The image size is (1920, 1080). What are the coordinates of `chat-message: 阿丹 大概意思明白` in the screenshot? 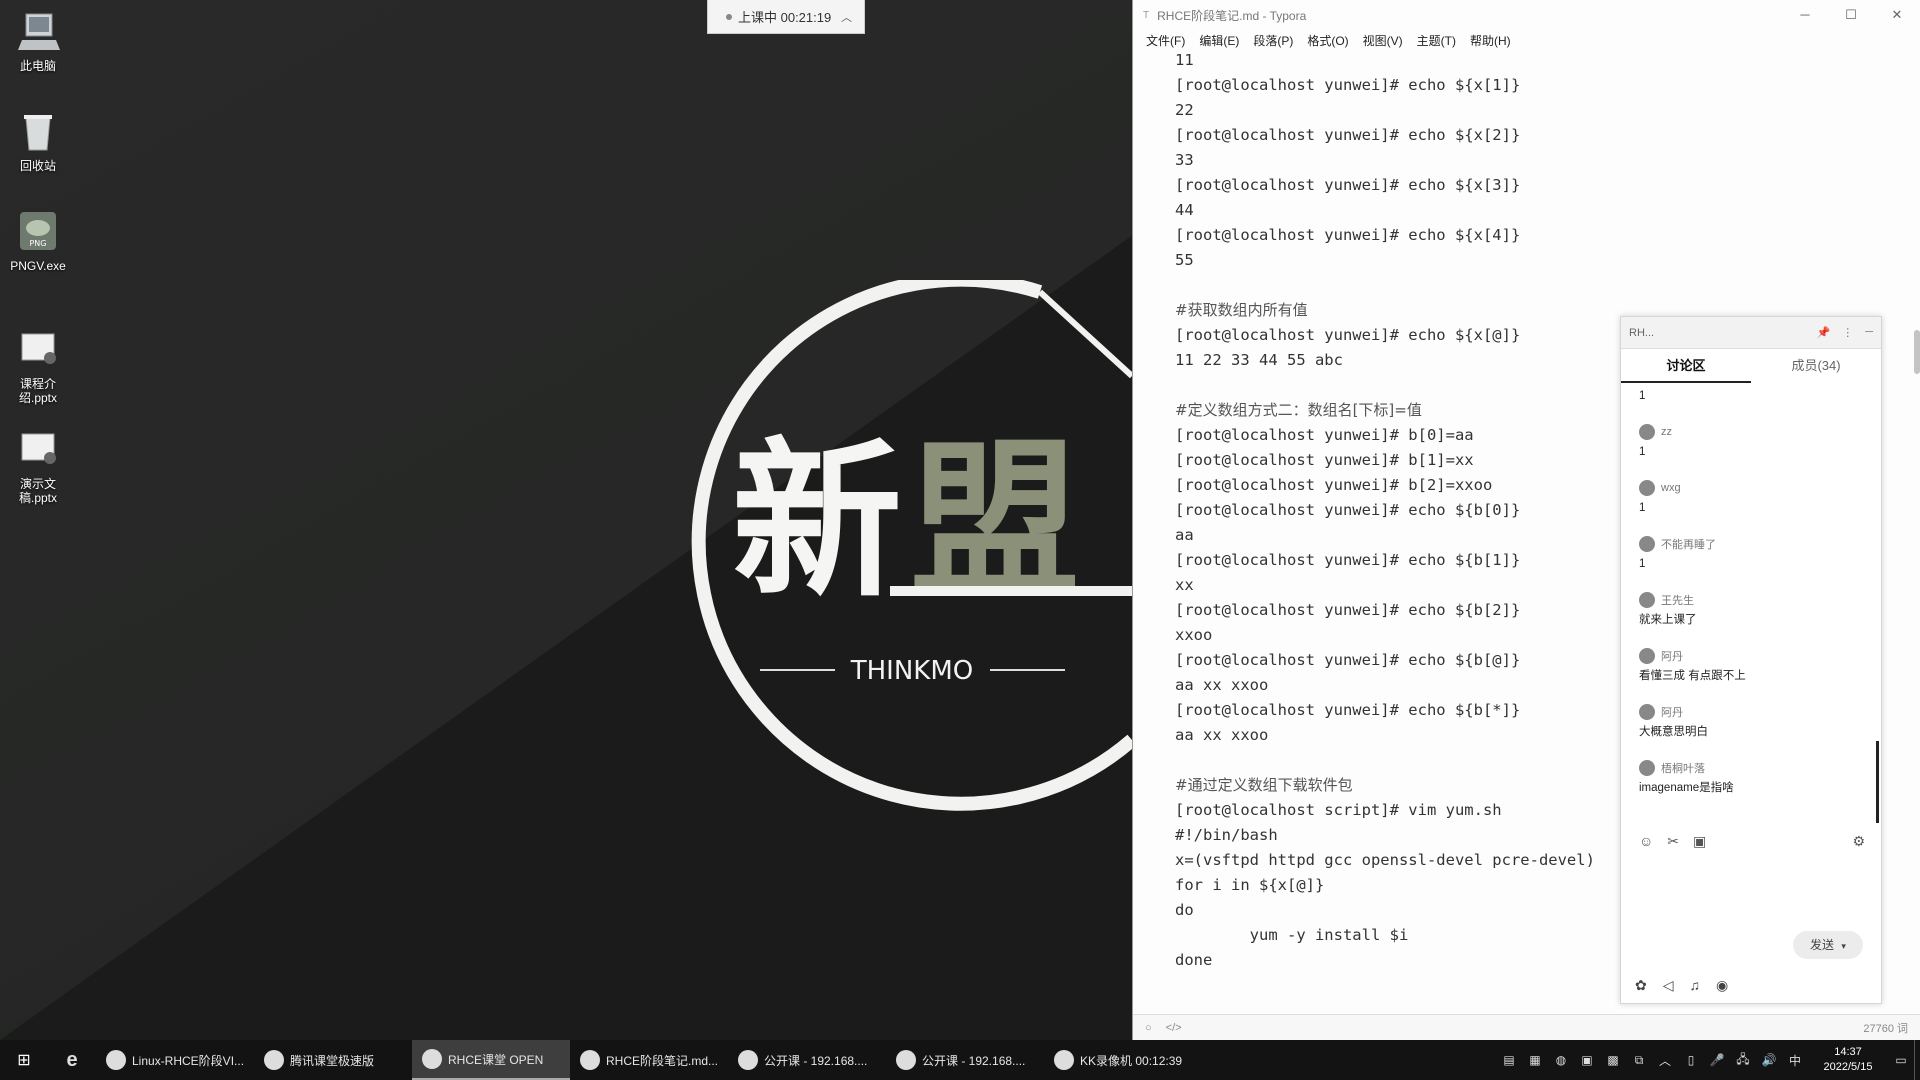 It's located at (1754, 729).